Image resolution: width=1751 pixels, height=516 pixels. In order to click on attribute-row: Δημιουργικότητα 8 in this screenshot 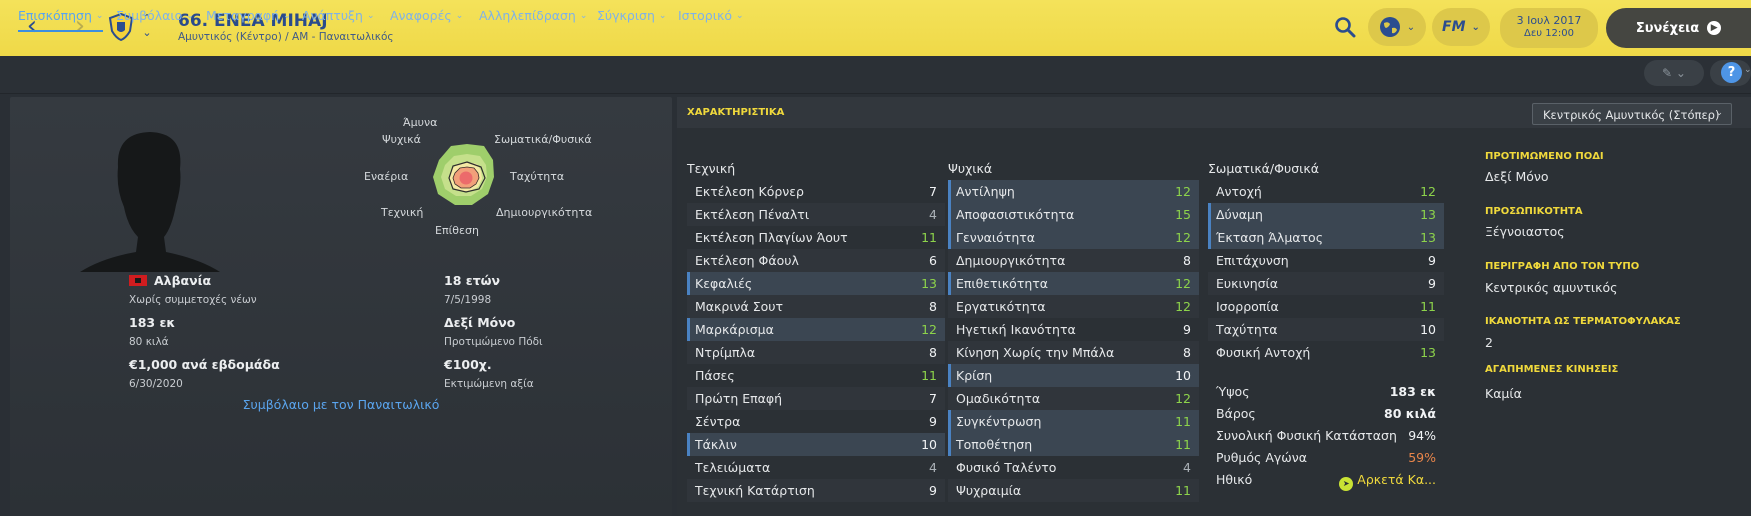, I will do `click(1073, 260)`.